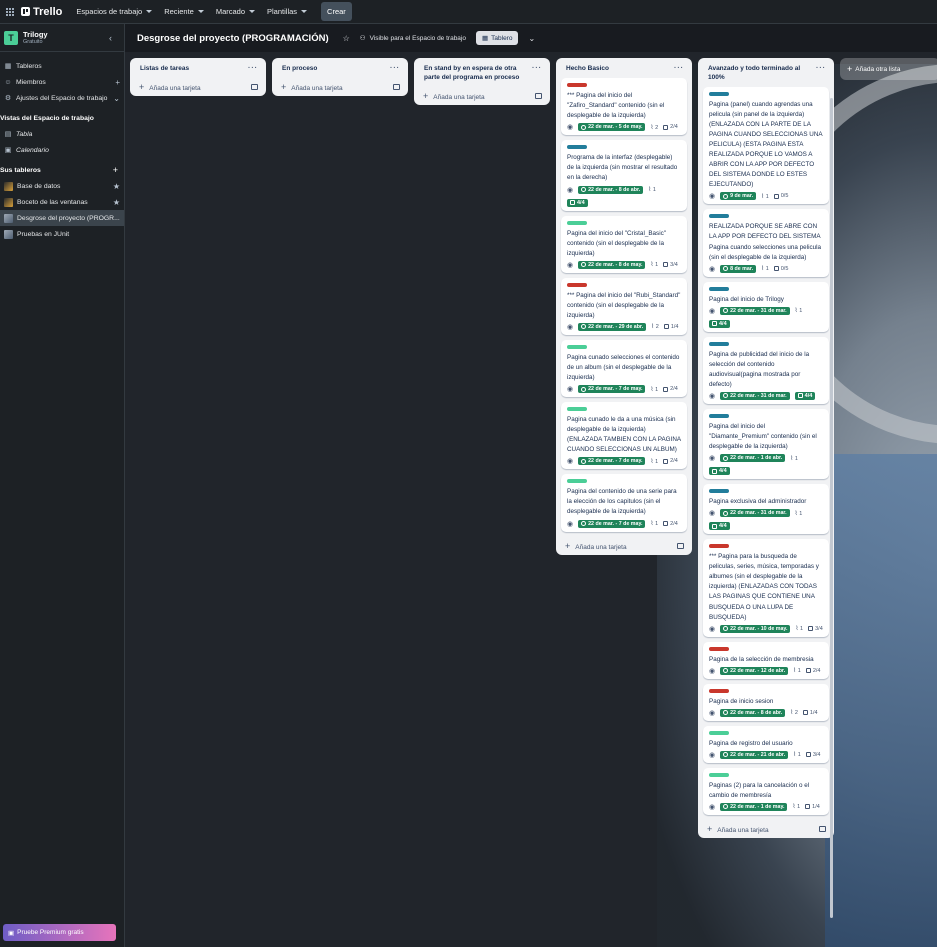 The height and width of the screenshot is (947, 937). I want to click on nav-recent: Reciente, so click(184, 11).